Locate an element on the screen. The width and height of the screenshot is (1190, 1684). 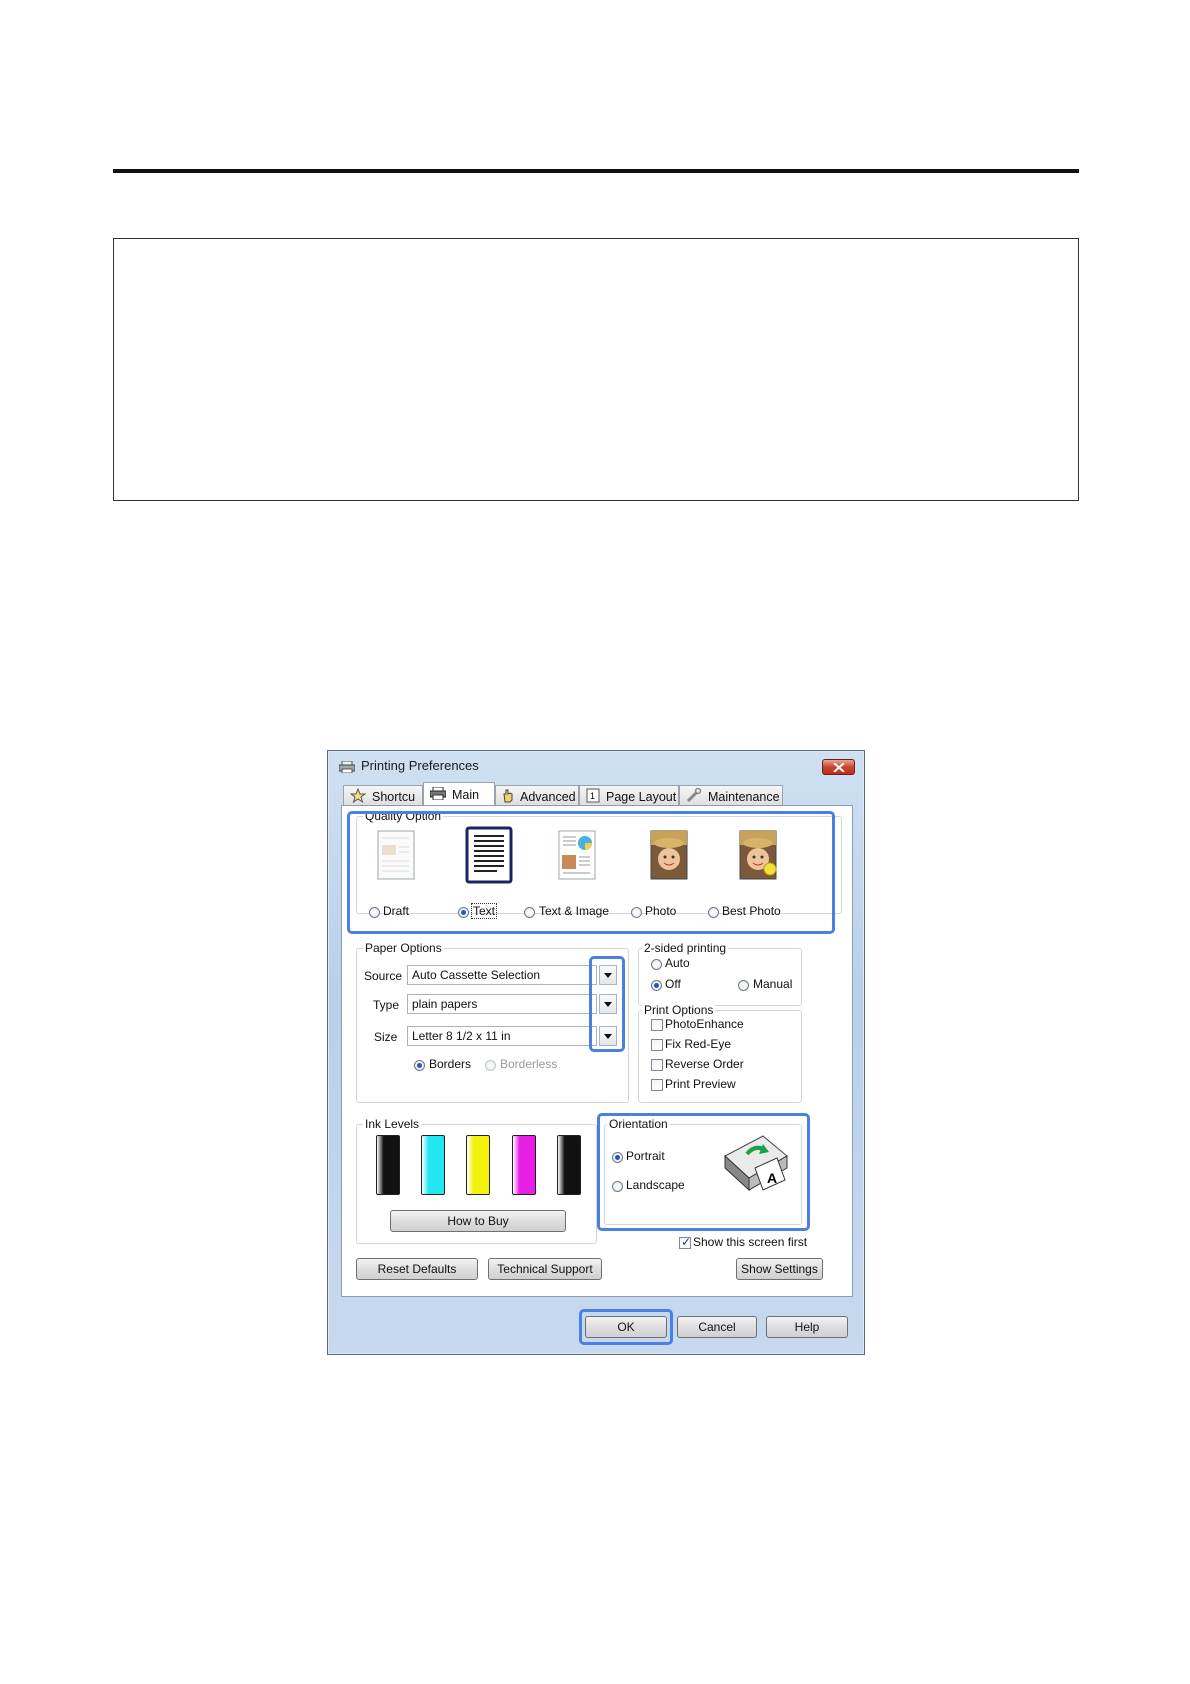
source-label: Source is located at coordinates (383, 976).